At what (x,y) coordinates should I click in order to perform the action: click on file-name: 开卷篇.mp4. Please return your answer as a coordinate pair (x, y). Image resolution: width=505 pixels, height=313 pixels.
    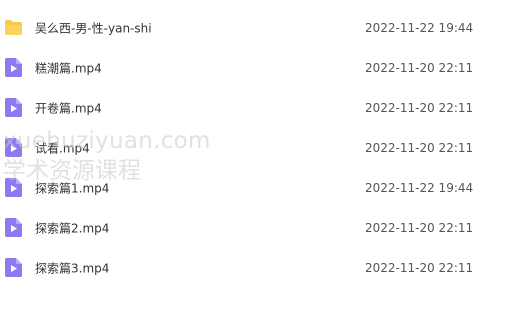
    Looking at the image, I should click on (68, 108).